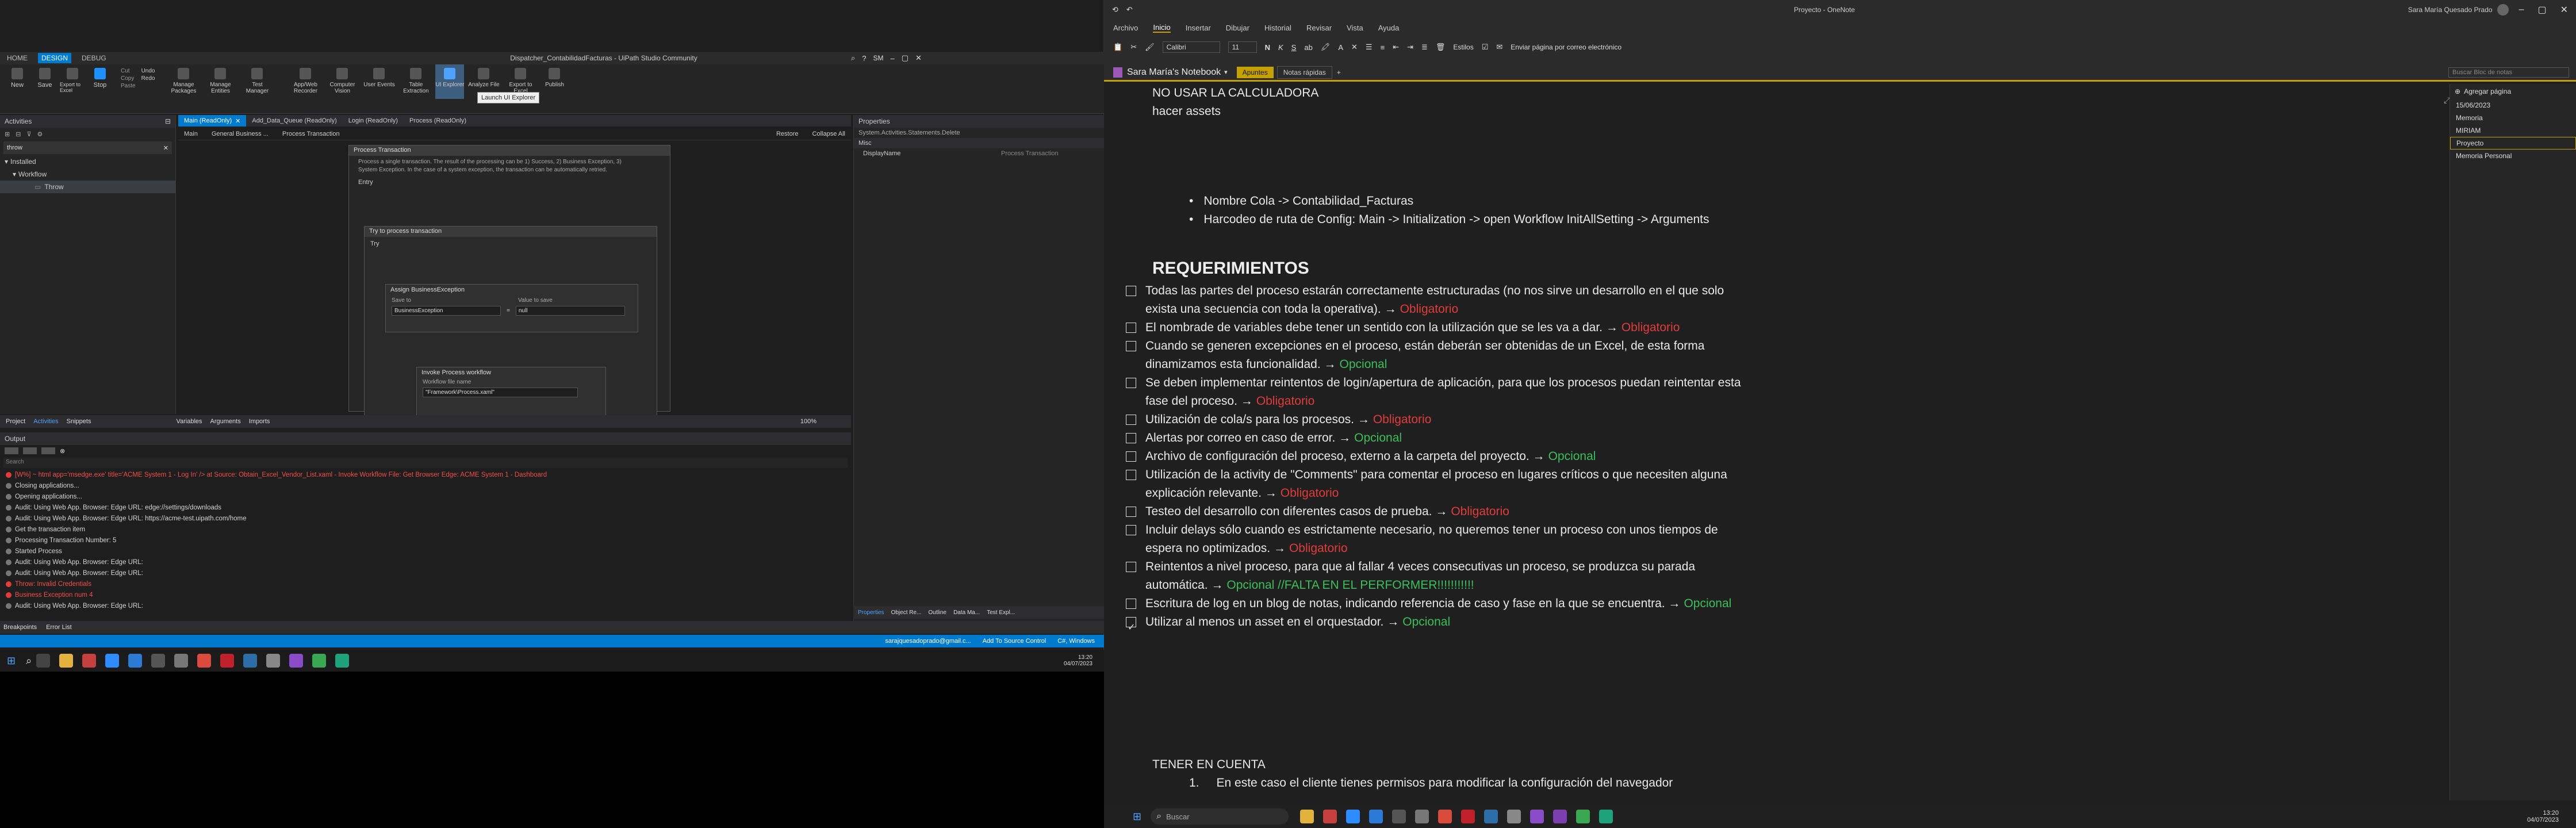  I want to click on page-item-selected: Proyecto, so click(2513, 143).